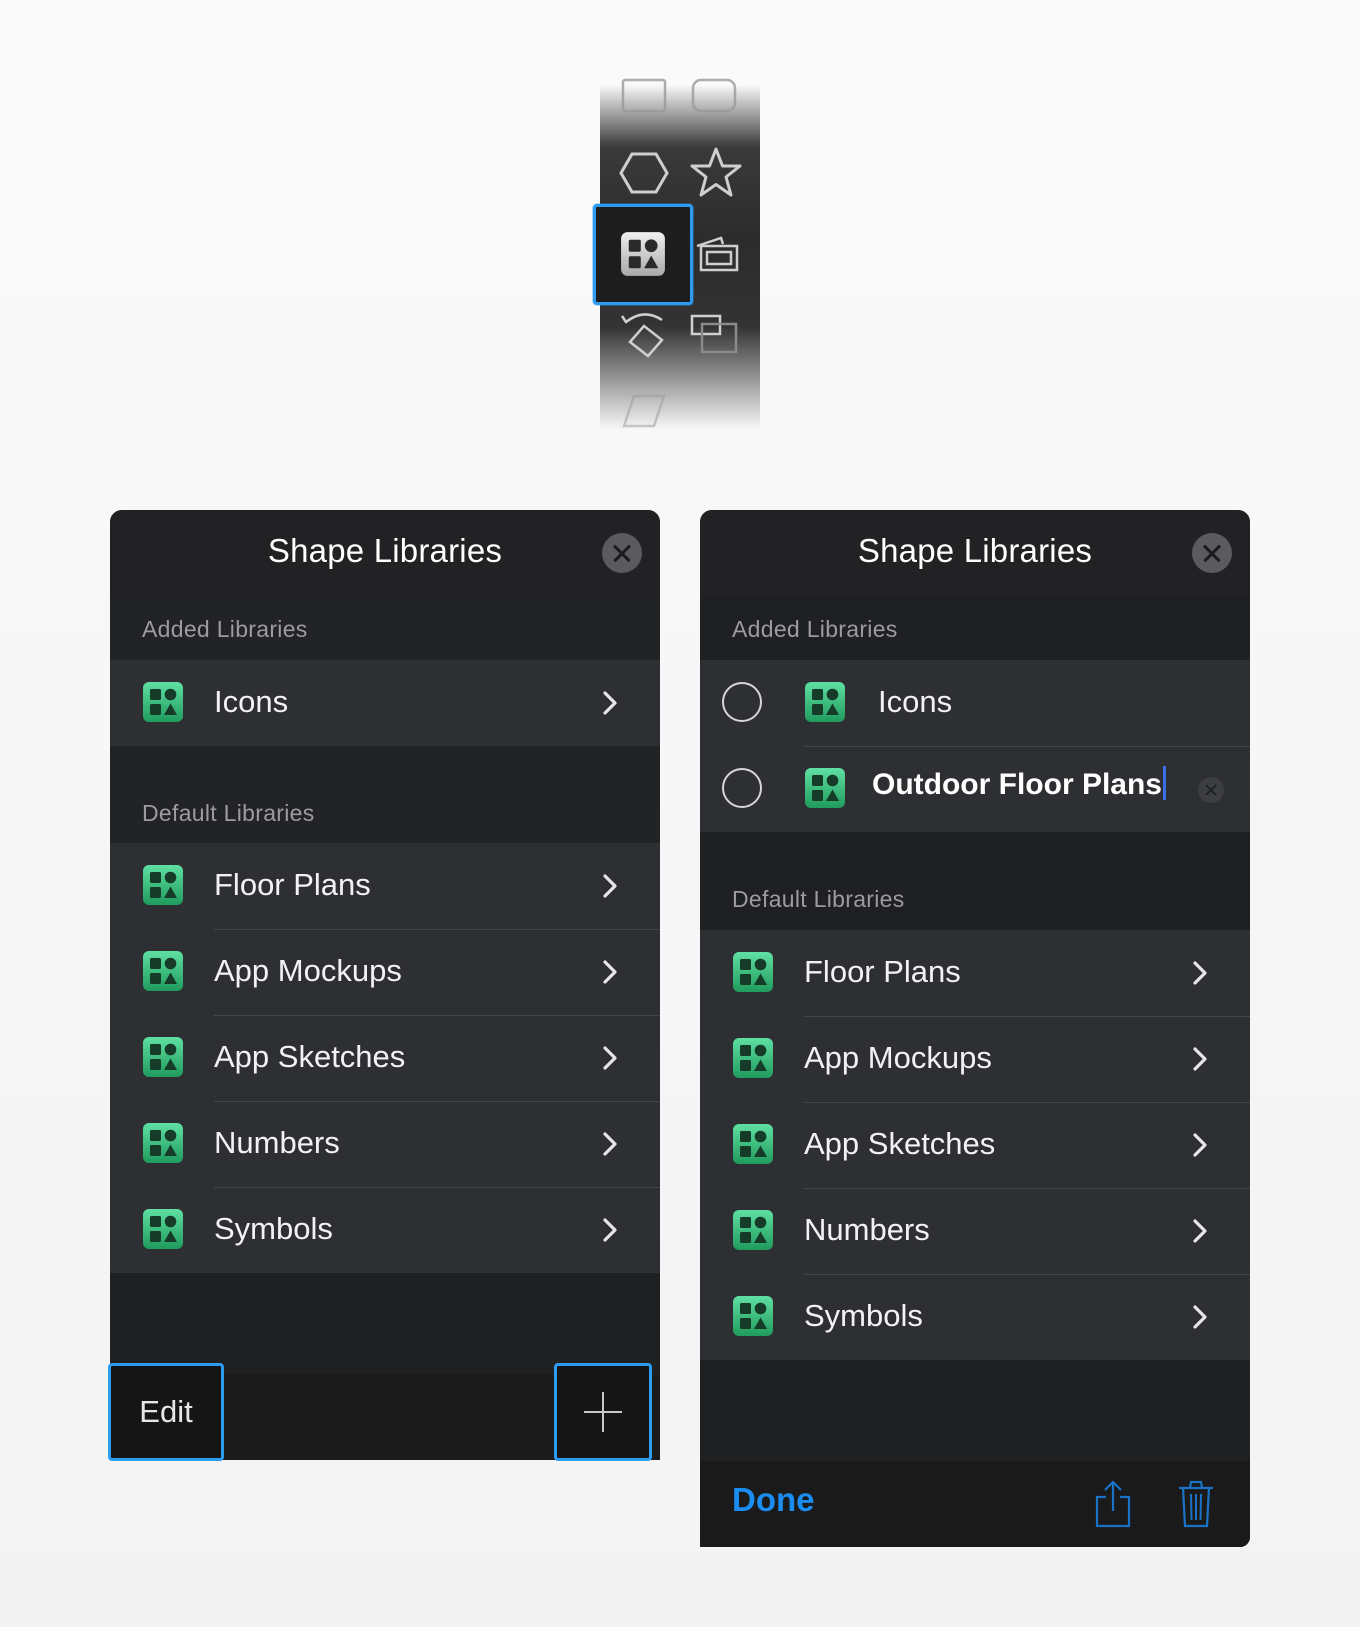 The width and height of the screenshot is (1360, 1627). I want to click on arrange-icon, so click(714, 334).